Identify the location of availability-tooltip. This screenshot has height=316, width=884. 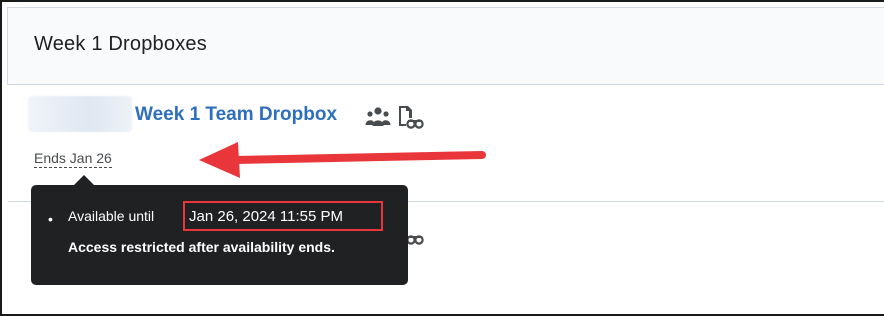
(219, 235).